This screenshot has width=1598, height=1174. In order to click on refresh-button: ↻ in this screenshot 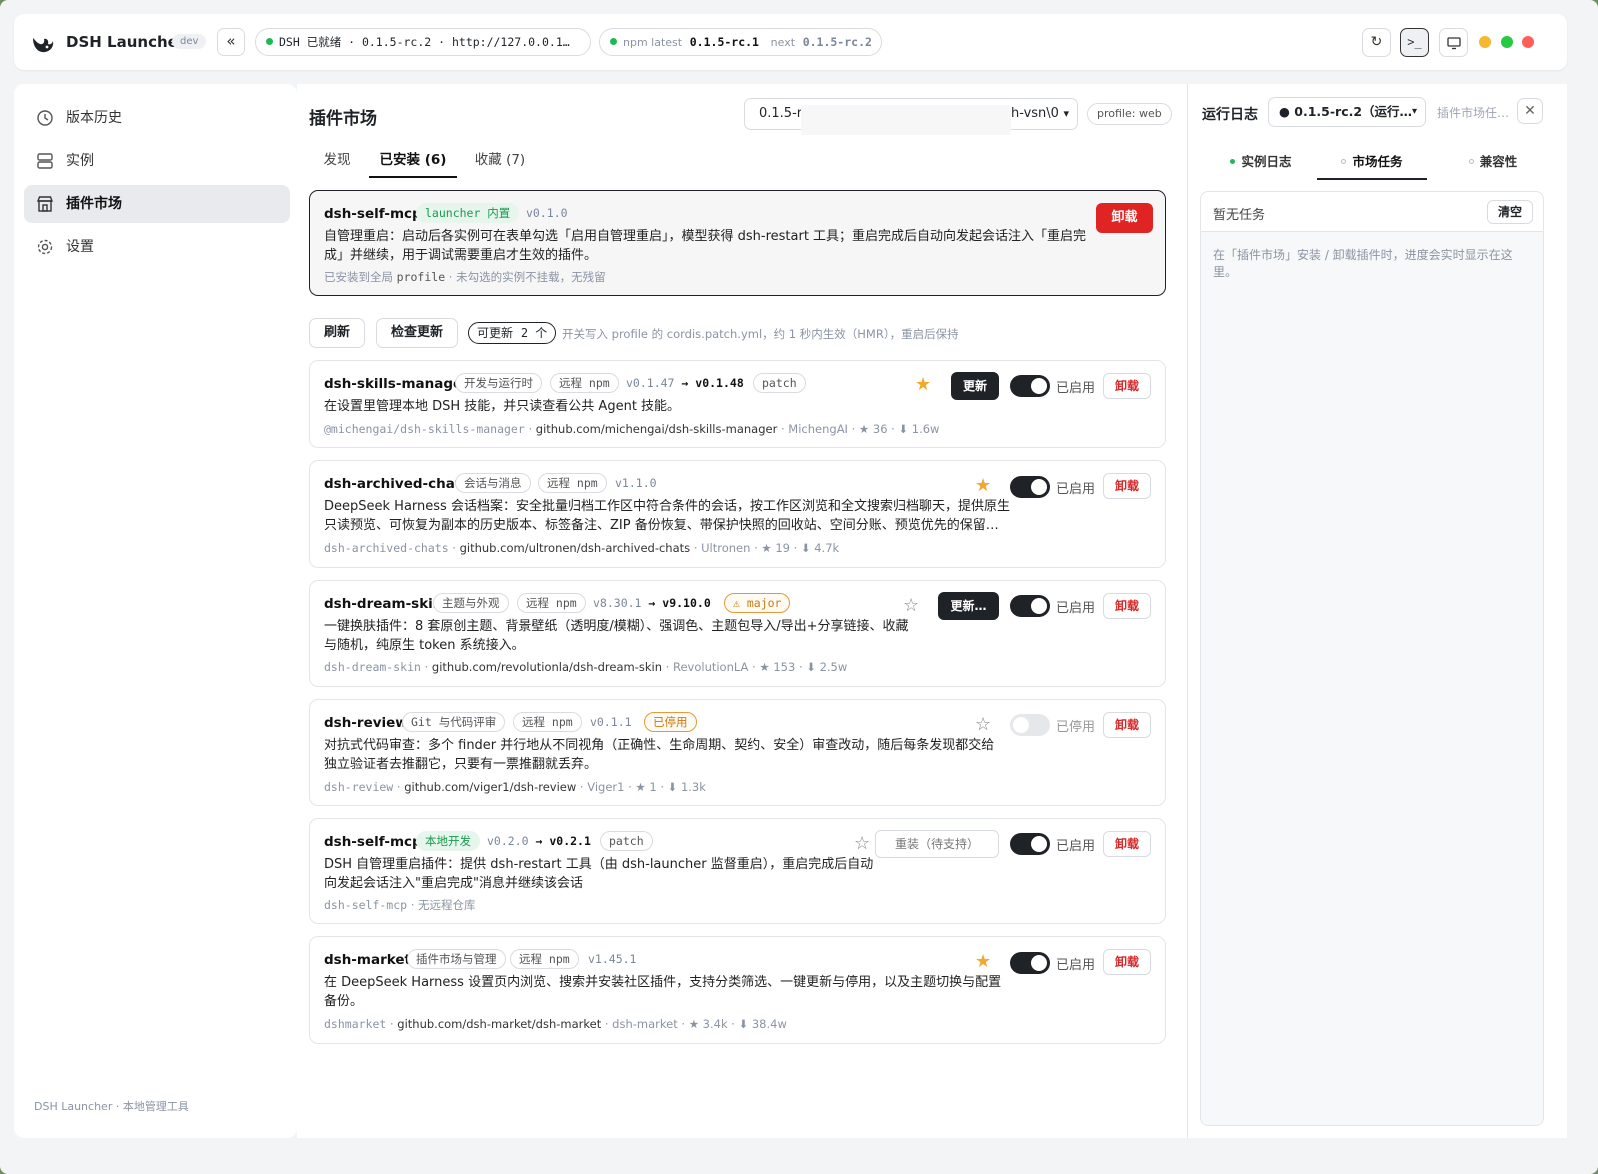, I will do `click(1376, 42)`.